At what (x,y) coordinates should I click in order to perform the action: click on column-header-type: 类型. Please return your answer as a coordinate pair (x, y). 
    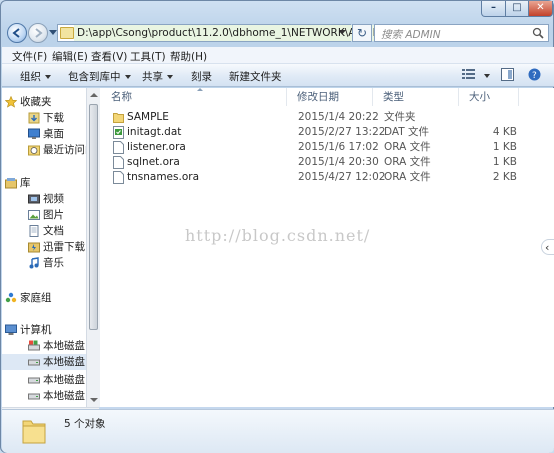
    Looking at the image, I should click on (416, 97).